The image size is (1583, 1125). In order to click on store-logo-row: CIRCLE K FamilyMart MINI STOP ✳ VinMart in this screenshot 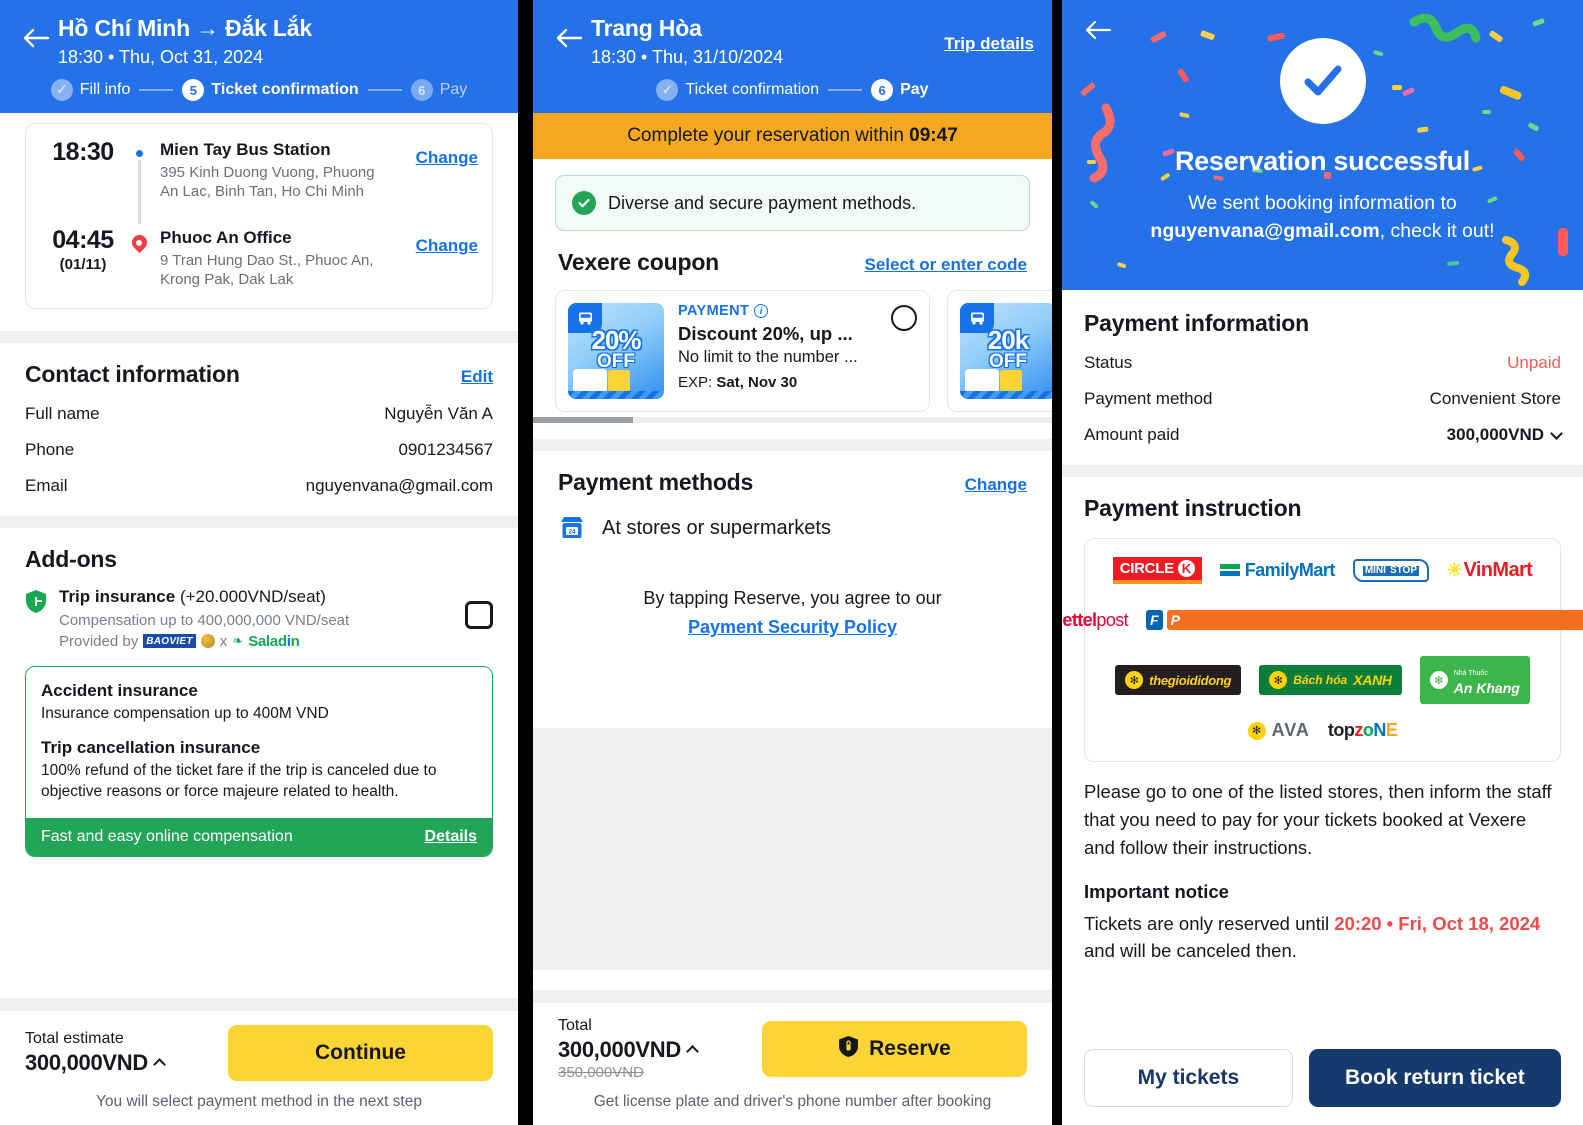, I will do `click(1322, 570)`.